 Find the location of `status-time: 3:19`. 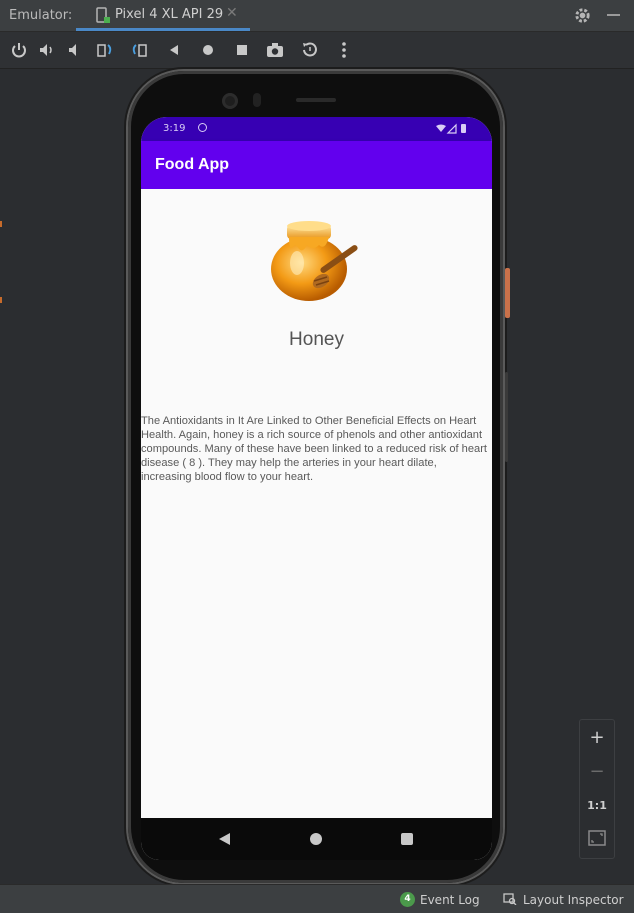

status-time: 3:19 is located at coordinates (174, 128).